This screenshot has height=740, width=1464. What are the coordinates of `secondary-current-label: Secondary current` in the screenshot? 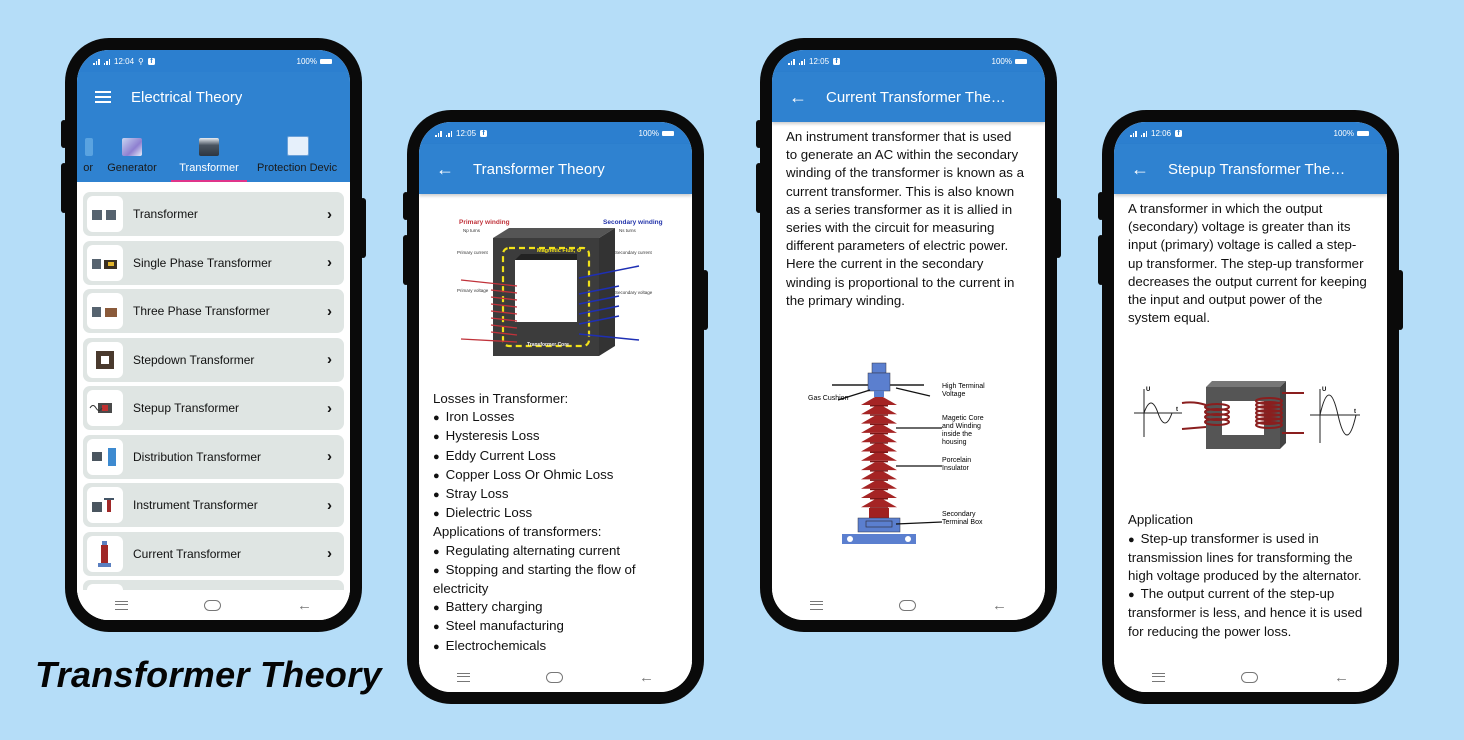 It's located at (634, 252).